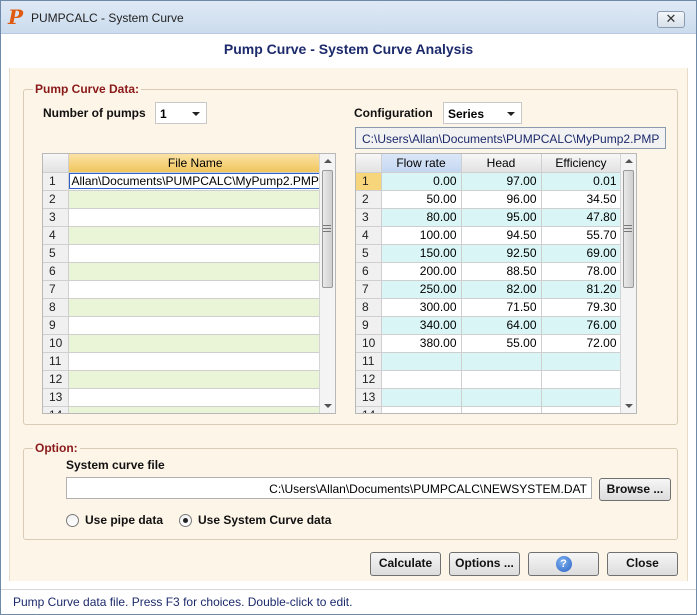 This screenshot has width=697, height=615. What do you see at coordinates (183, 307) in the screenshot?
I see `table-row: 8` at bounding box center [183, 307].